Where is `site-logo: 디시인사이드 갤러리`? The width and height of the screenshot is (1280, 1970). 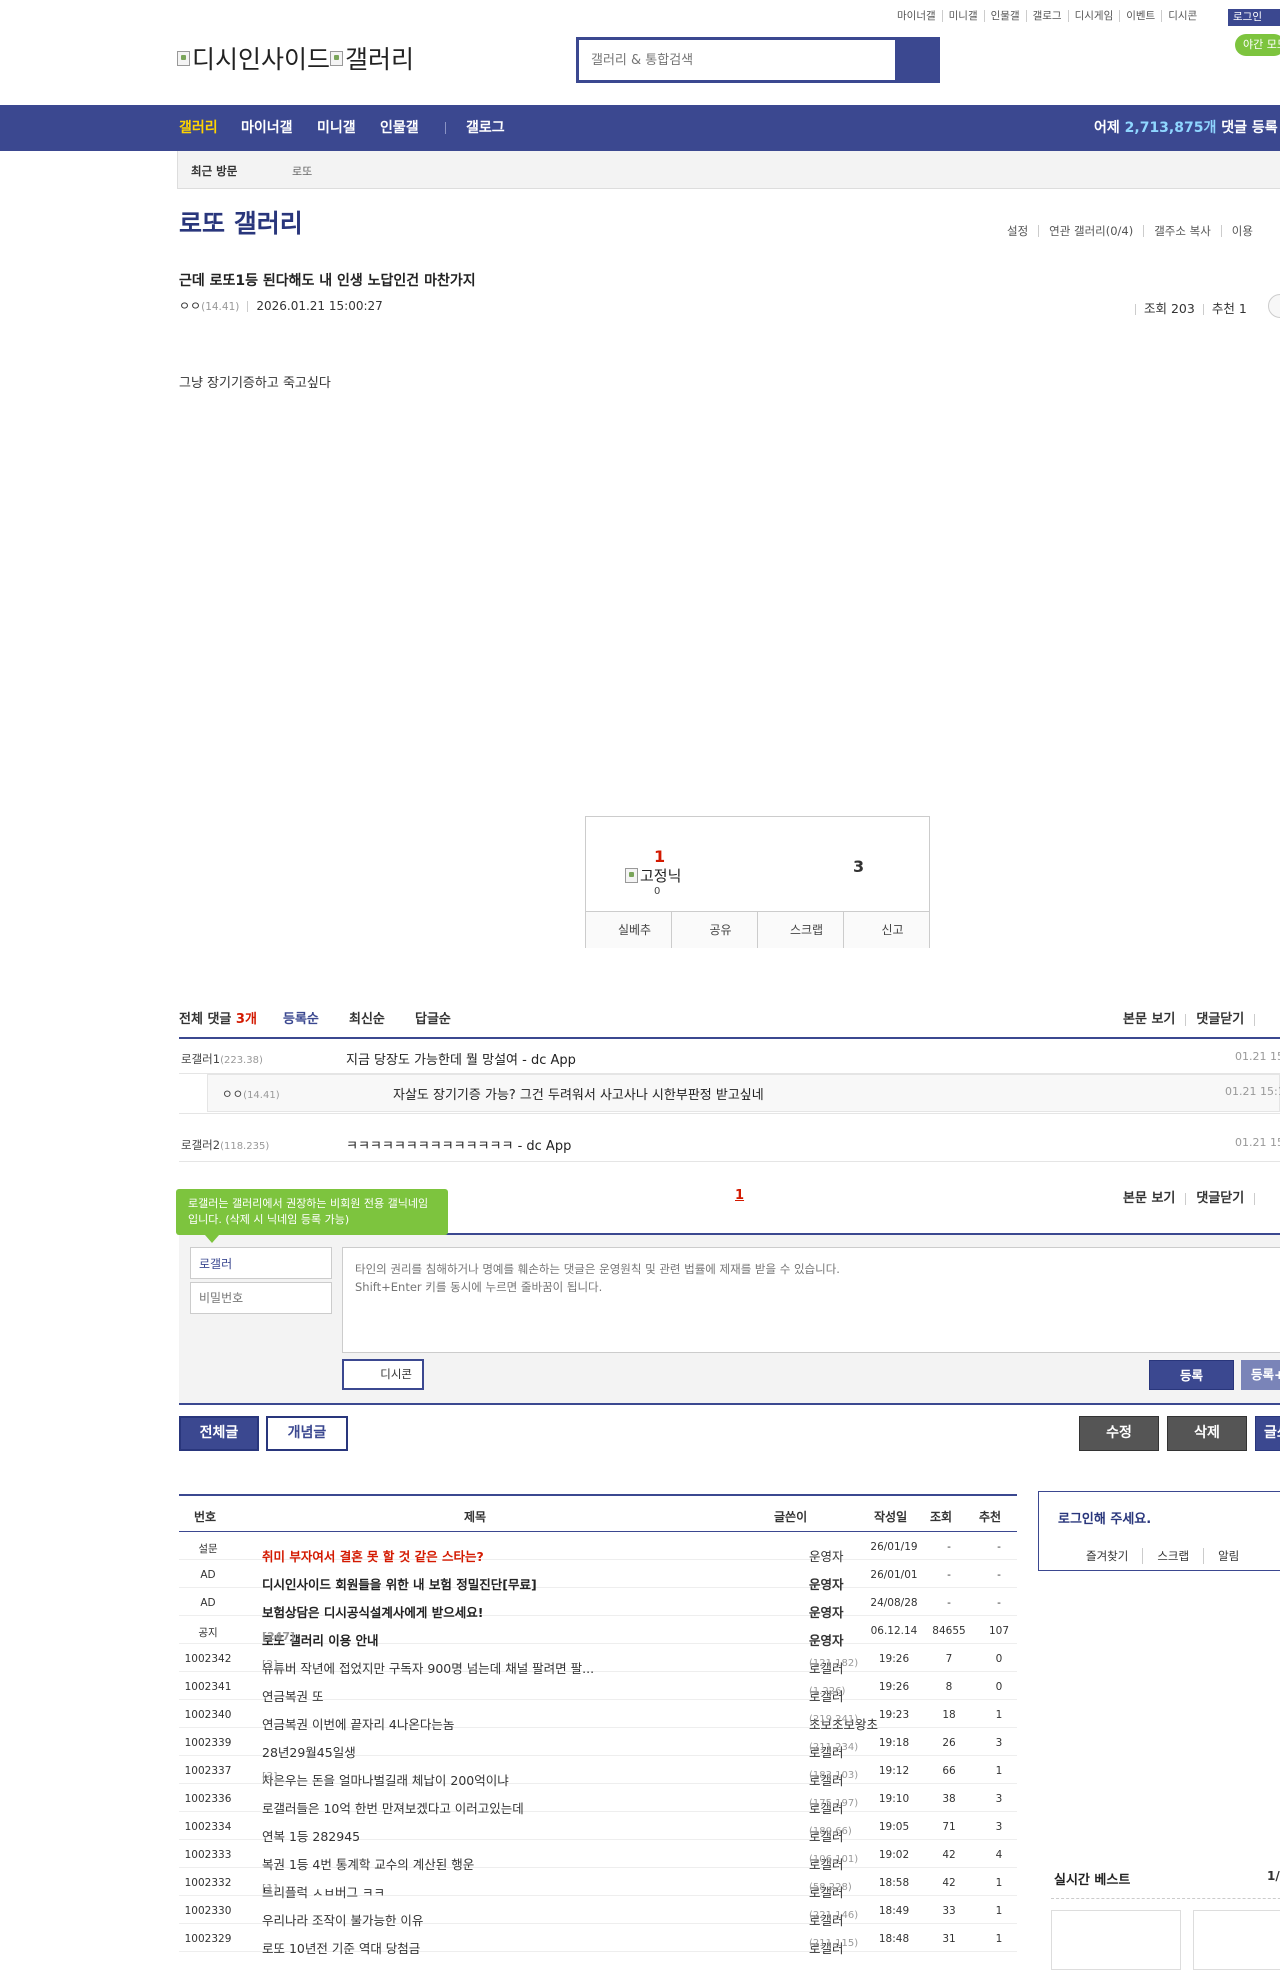
site-logo: 디시인사이드 갤러리 is located at coordinates (295, 58).